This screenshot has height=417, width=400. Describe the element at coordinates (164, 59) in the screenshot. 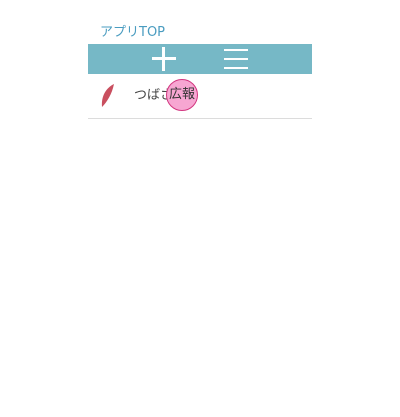

I see `plus-icon` at that location.